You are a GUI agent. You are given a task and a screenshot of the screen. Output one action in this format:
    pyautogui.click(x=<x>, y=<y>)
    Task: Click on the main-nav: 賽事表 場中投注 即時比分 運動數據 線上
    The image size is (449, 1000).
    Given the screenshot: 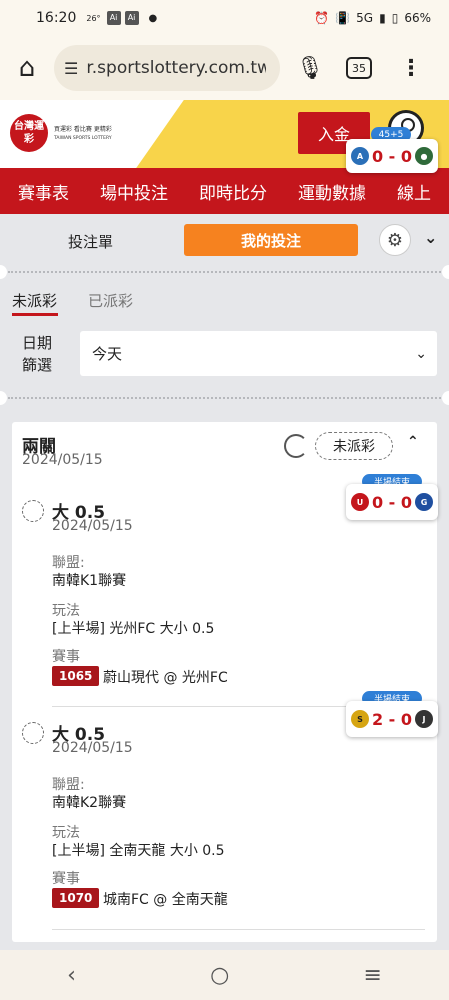 What is the action you would take?
    pyautogui.click(x=224, y=191)
    